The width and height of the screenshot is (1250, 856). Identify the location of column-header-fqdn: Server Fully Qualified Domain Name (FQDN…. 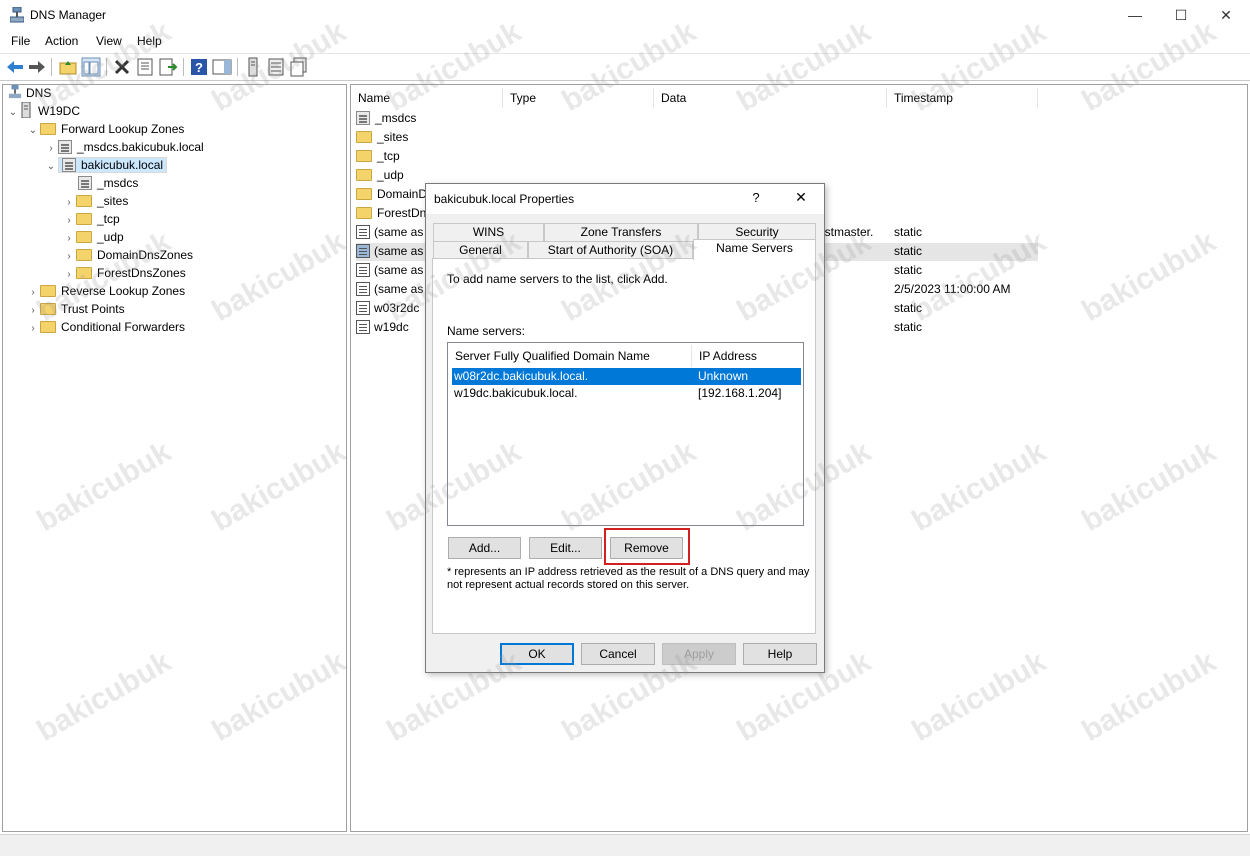
(570, 365).